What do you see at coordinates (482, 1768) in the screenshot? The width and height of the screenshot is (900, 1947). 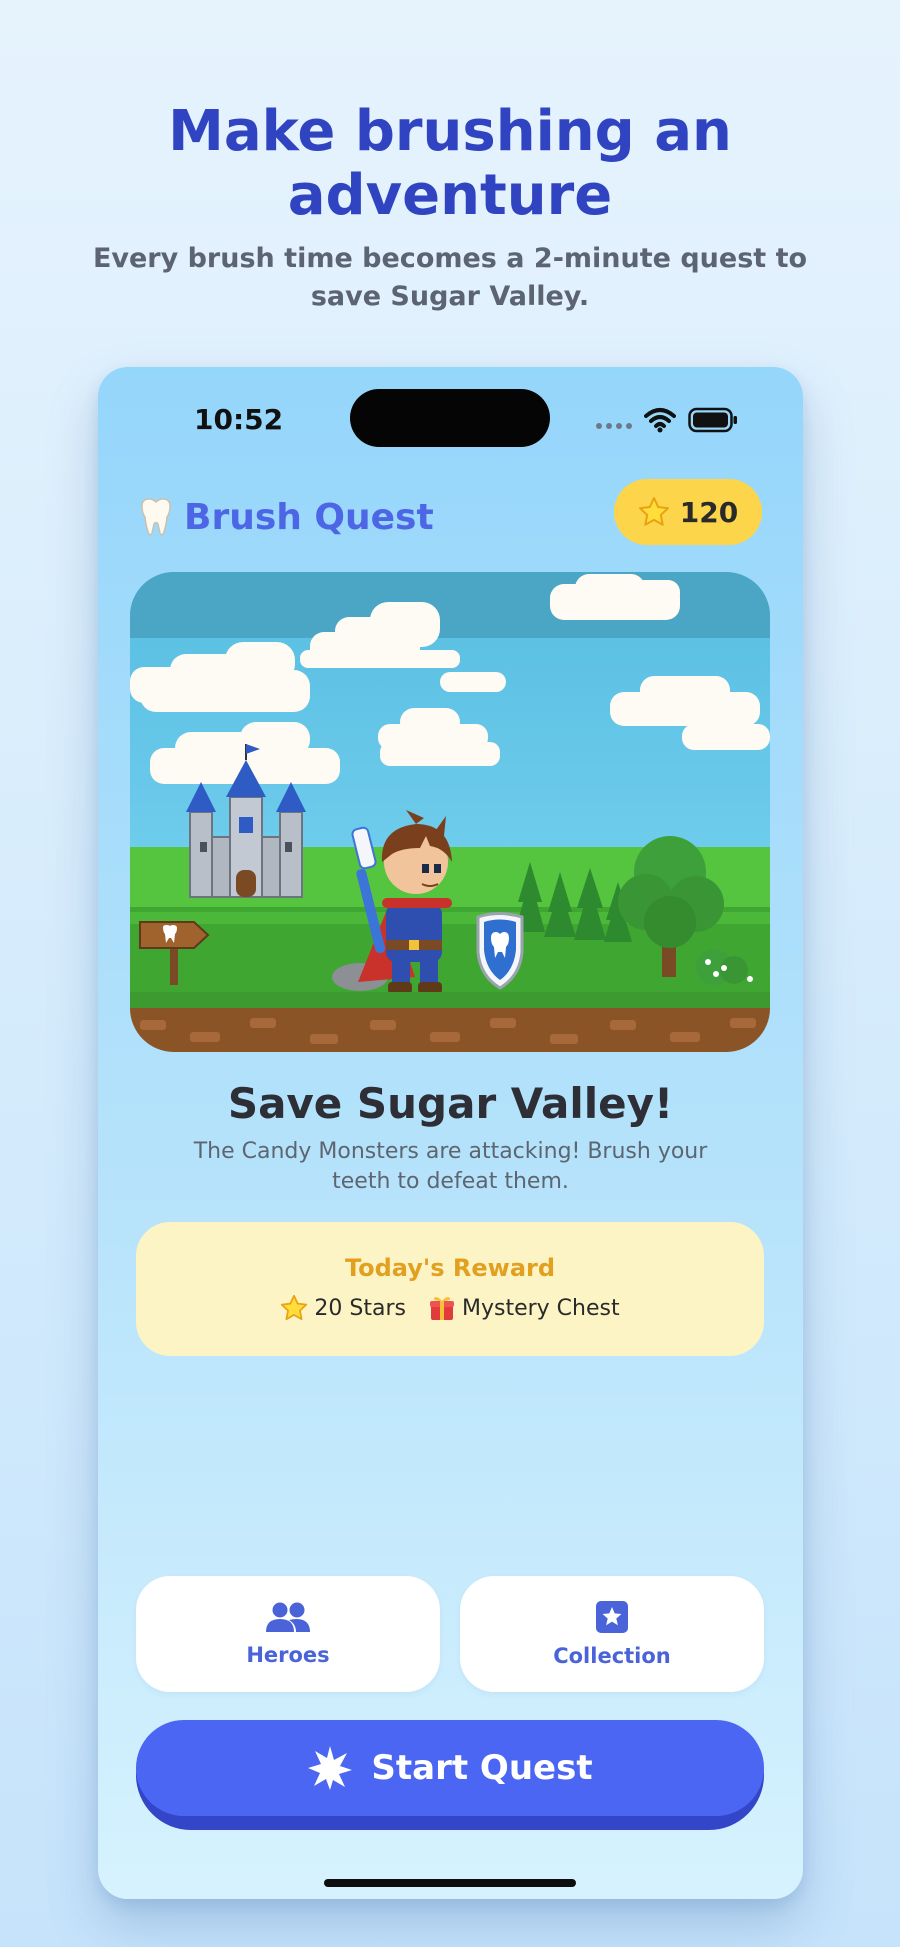 I see `start-quest-label: Start Quest` at bounding box center [482, 1768].